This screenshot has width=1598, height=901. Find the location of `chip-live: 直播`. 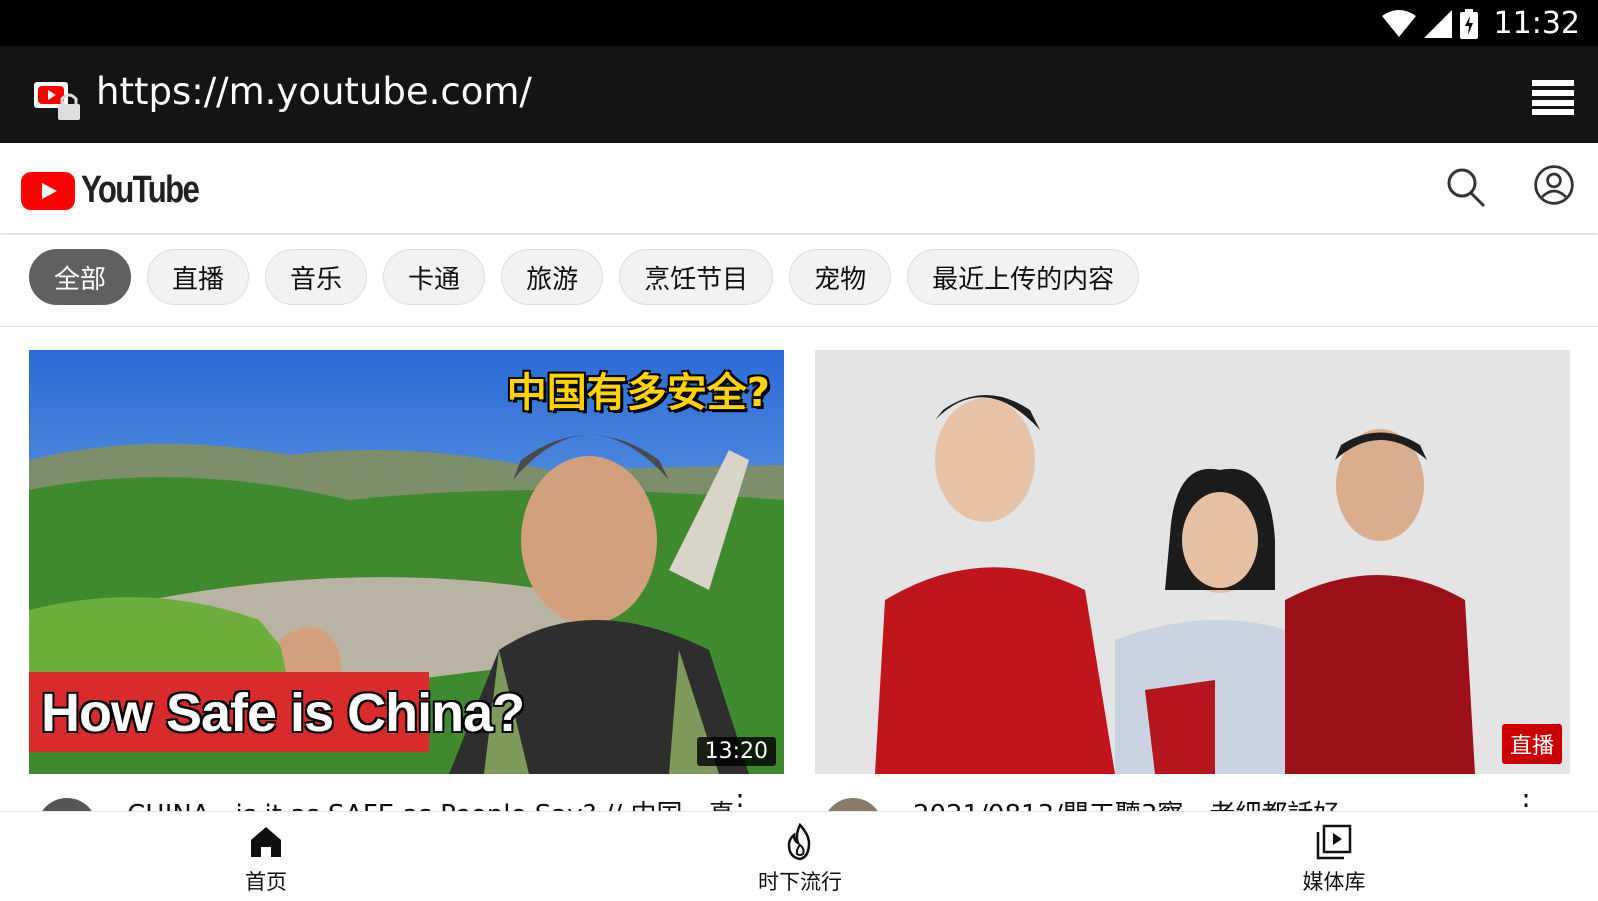

chip-live: 直播 is located at coordinates (198, 277).